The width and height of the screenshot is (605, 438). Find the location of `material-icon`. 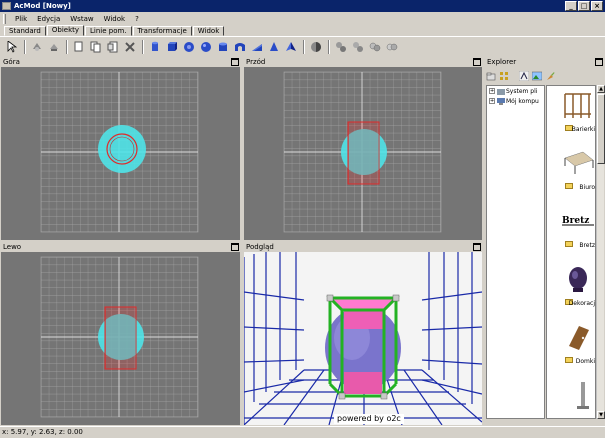

material-icon is located at coordinates (315, 47).